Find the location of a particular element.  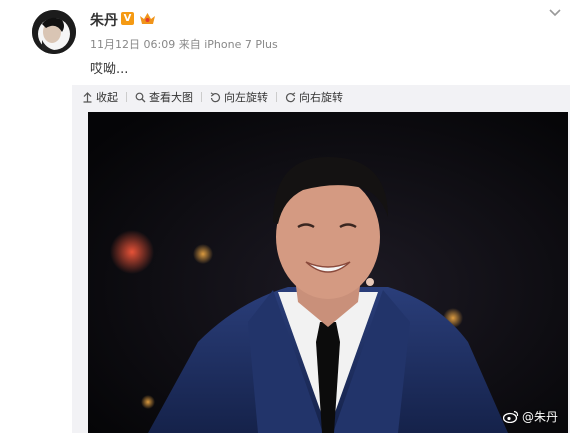

author-avatar is located at coordinates (54, 32).